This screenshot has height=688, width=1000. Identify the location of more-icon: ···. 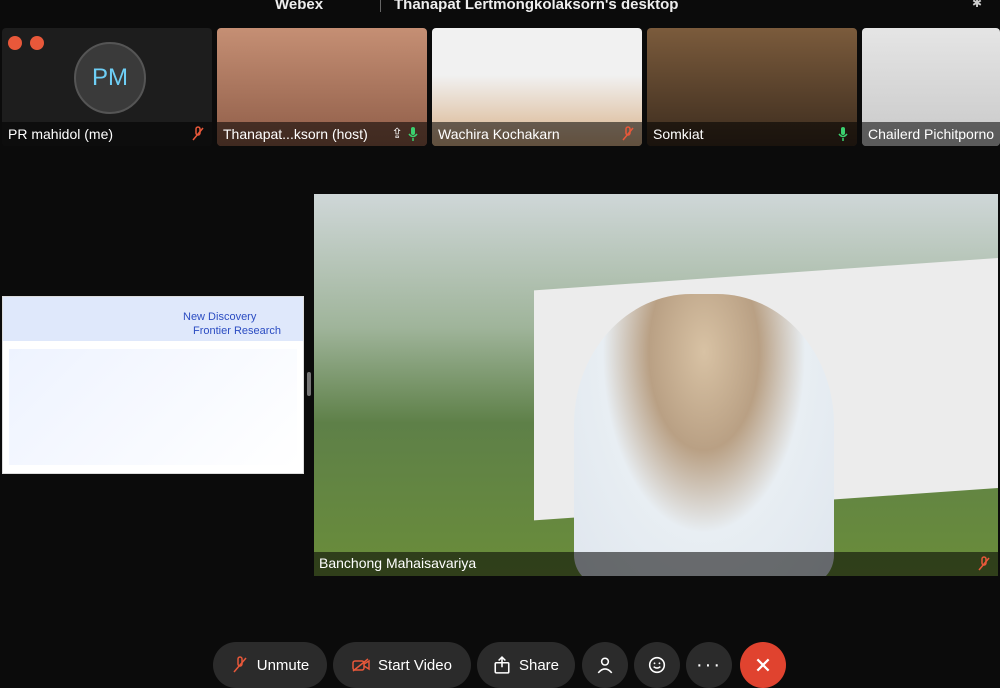
(709, 664).